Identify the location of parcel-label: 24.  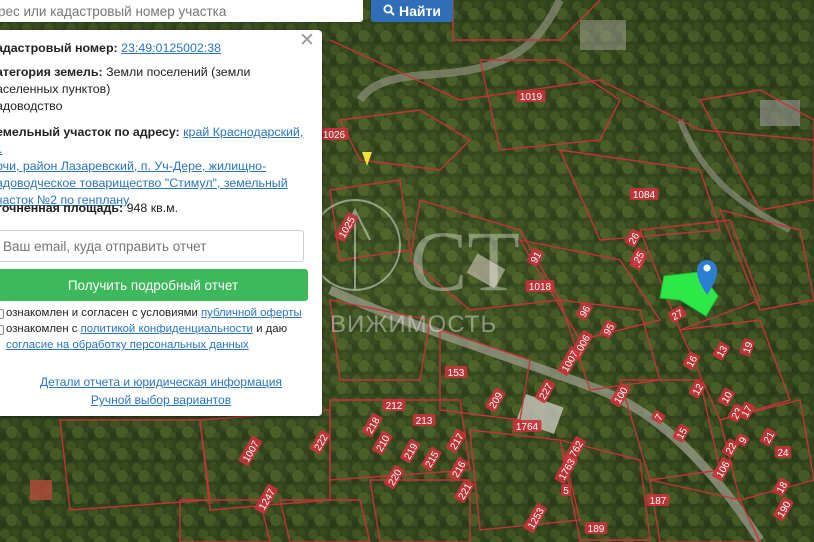
(783, 452).